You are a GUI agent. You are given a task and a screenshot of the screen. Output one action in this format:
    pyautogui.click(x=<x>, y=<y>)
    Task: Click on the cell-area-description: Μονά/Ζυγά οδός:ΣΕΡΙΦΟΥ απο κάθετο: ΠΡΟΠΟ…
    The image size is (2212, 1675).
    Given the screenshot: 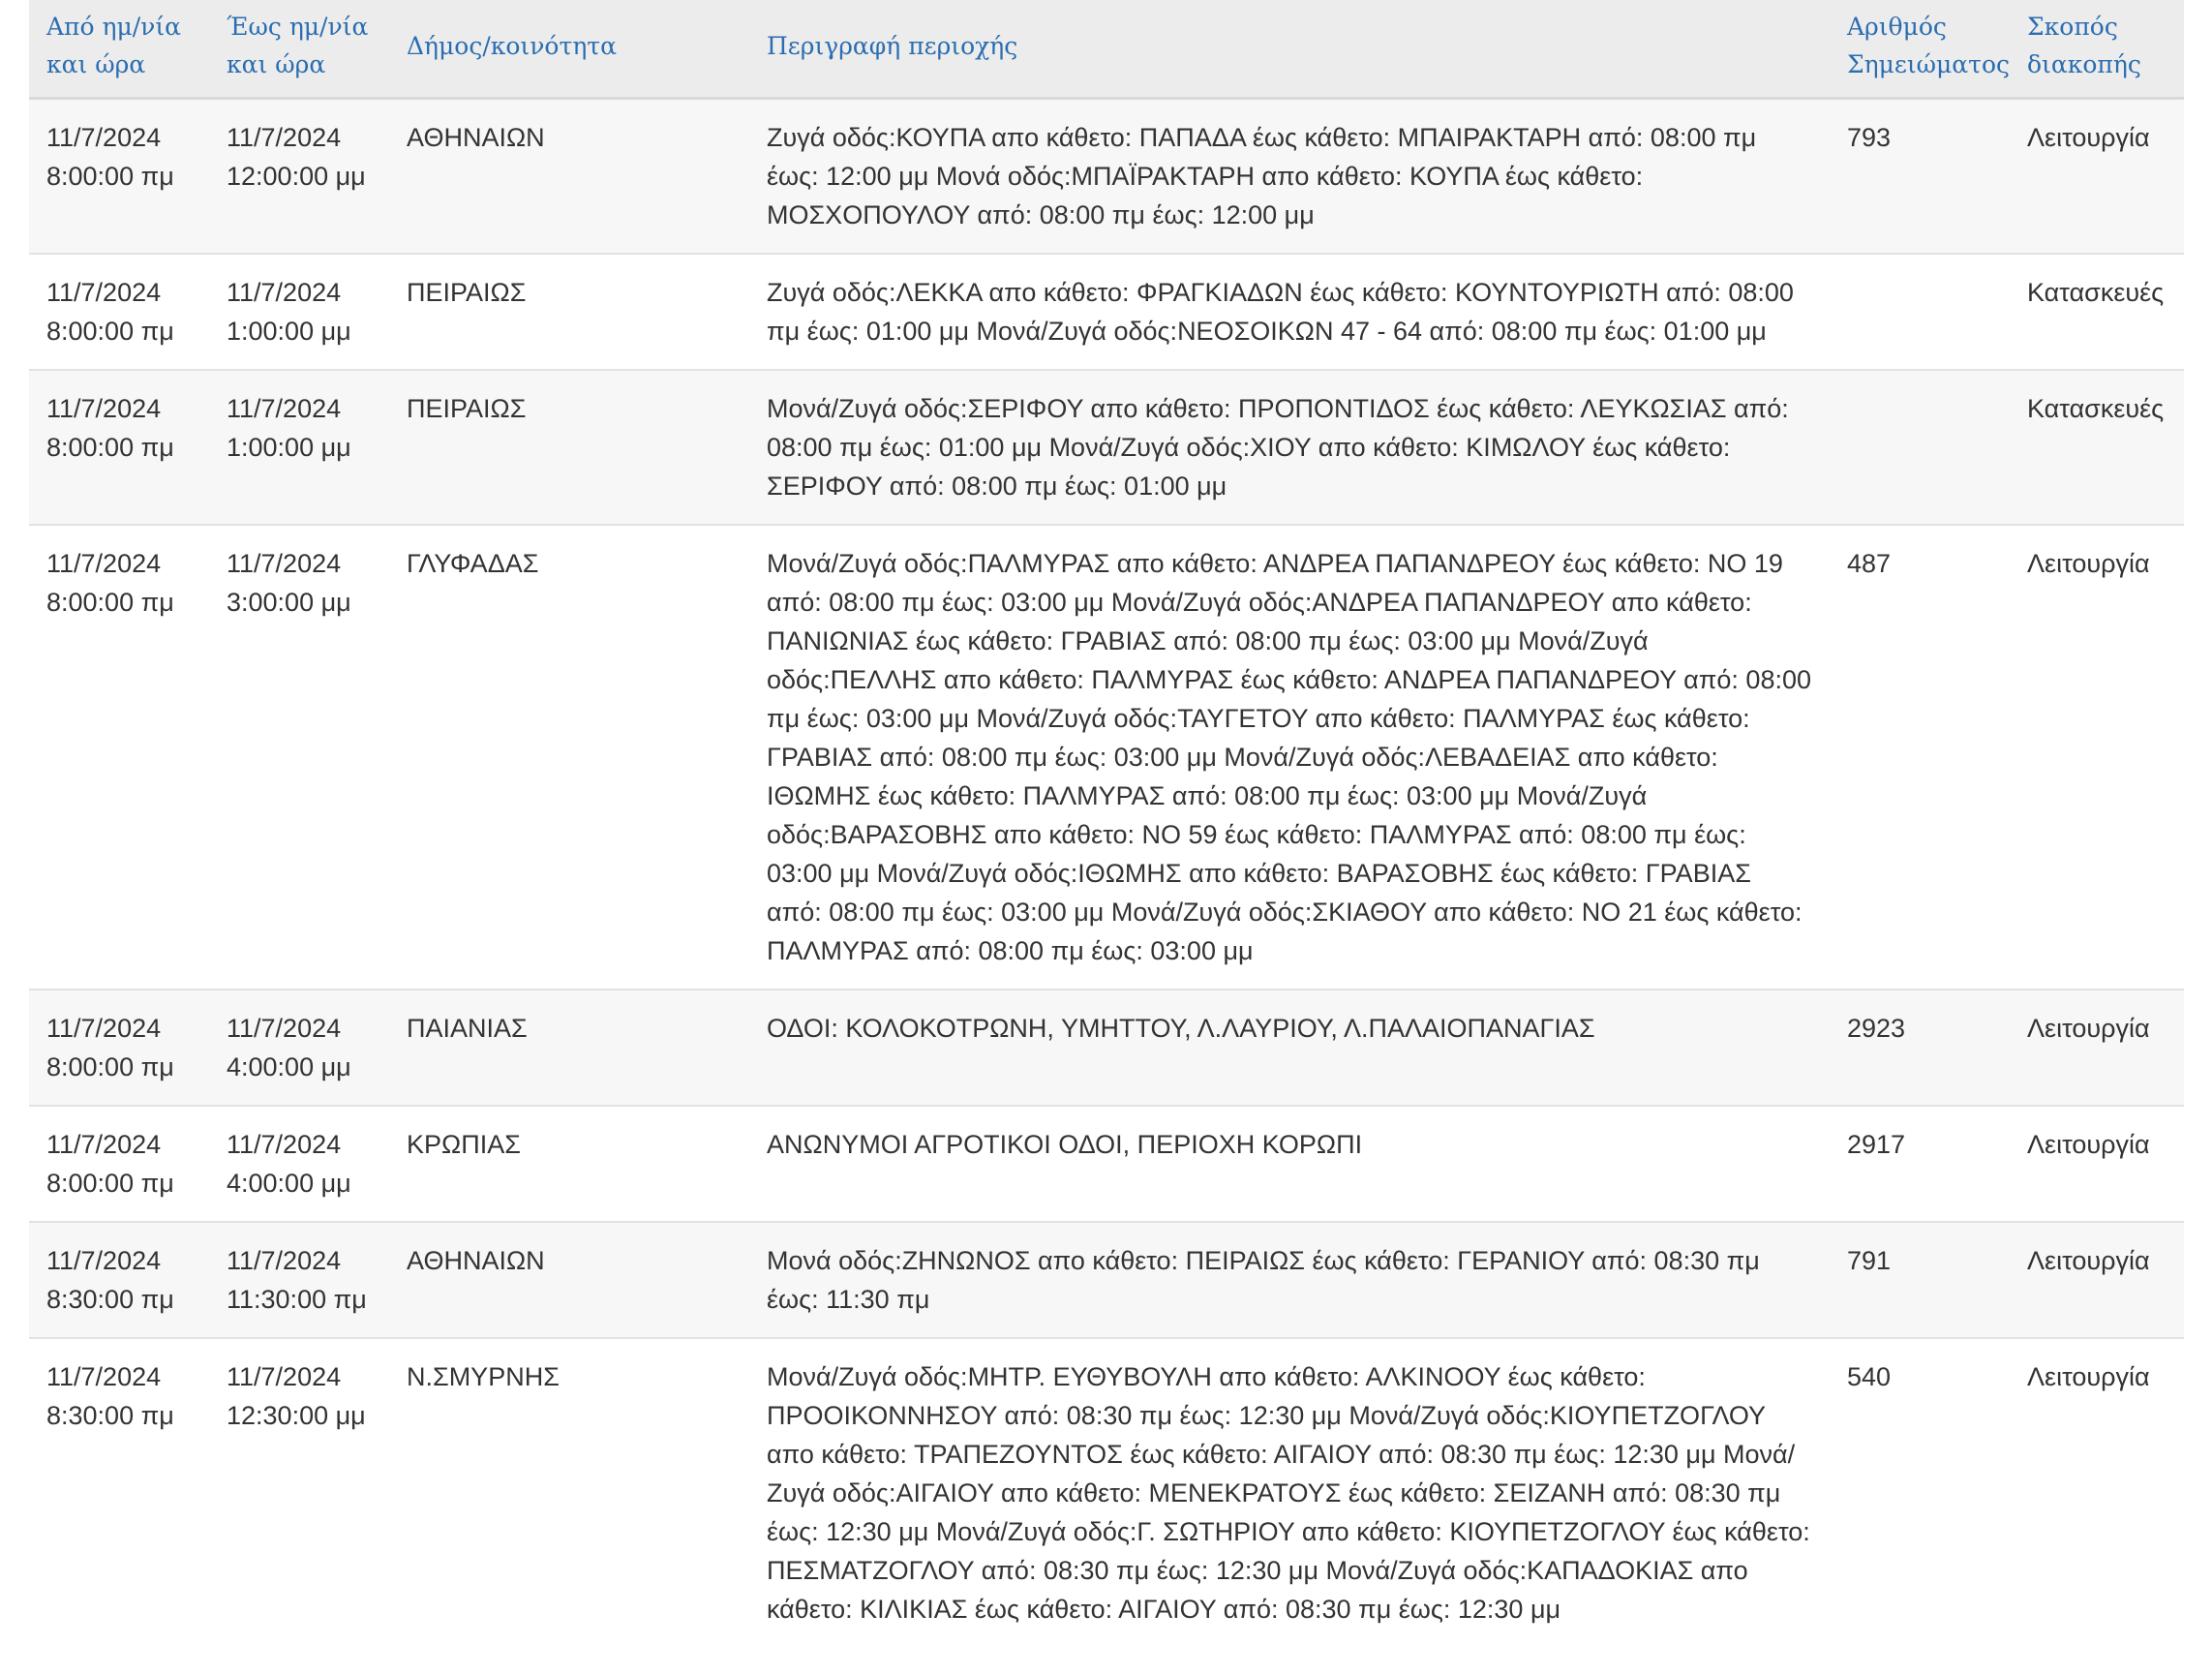 What is the action you would take?
    pyautogui.click(x=1289, y=447)
    